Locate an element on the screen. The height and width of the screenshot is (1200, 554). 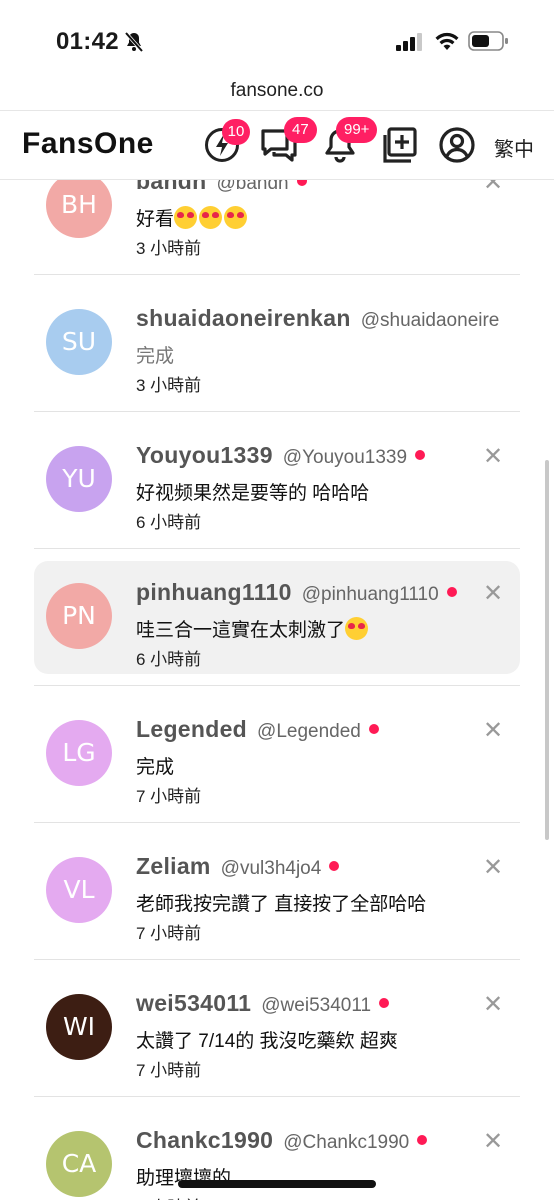
messages-badge: 47 is located at coordinates (300, 130).